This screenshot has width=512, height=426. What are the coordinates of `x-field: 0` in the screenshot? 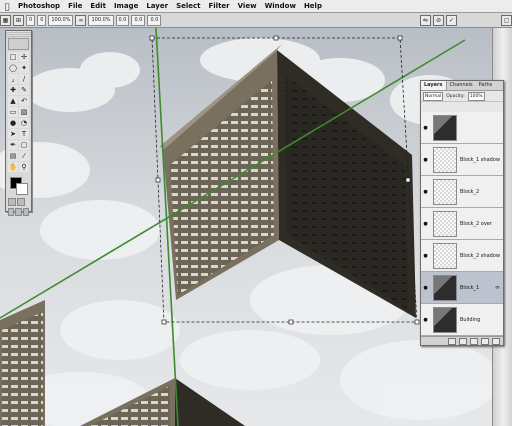 It's located at (31, 20).